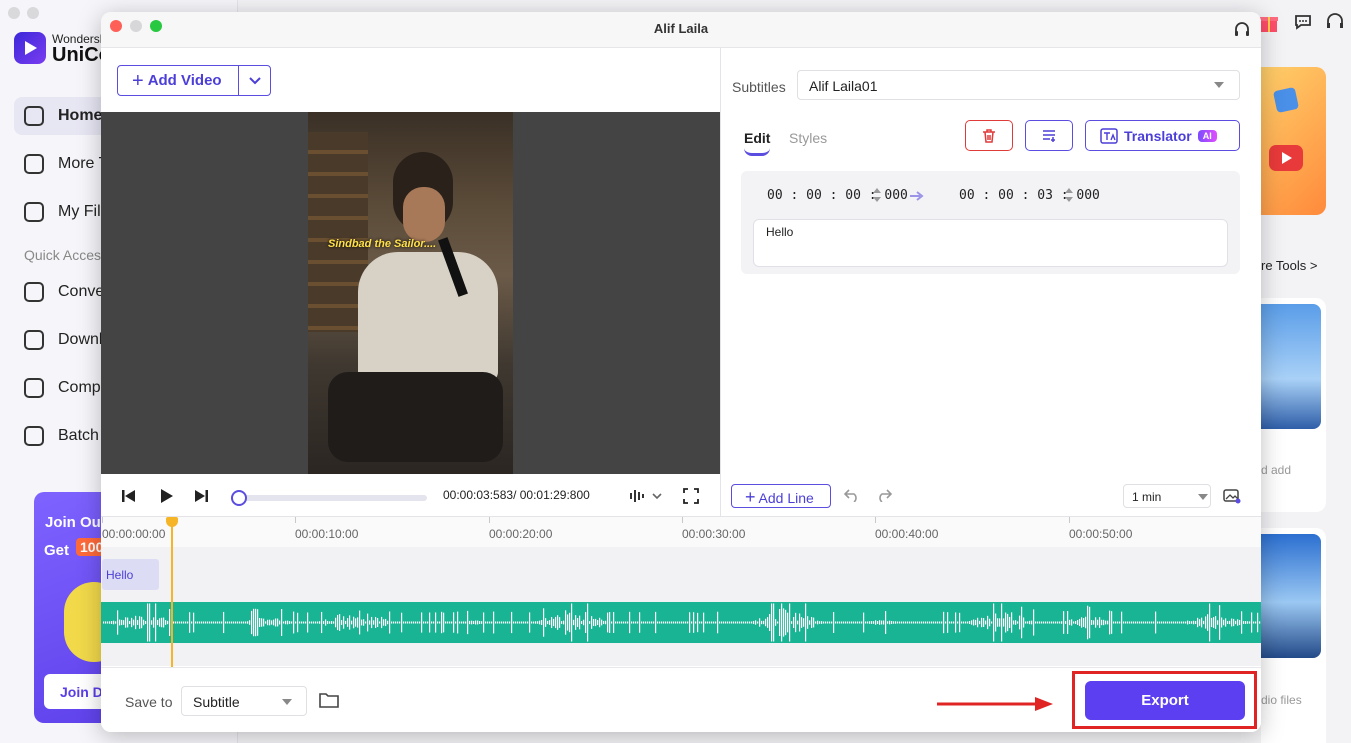  Describe the element at coordinates (1069, 195) in the screenshot. I see `end-time-stepper` at that location.